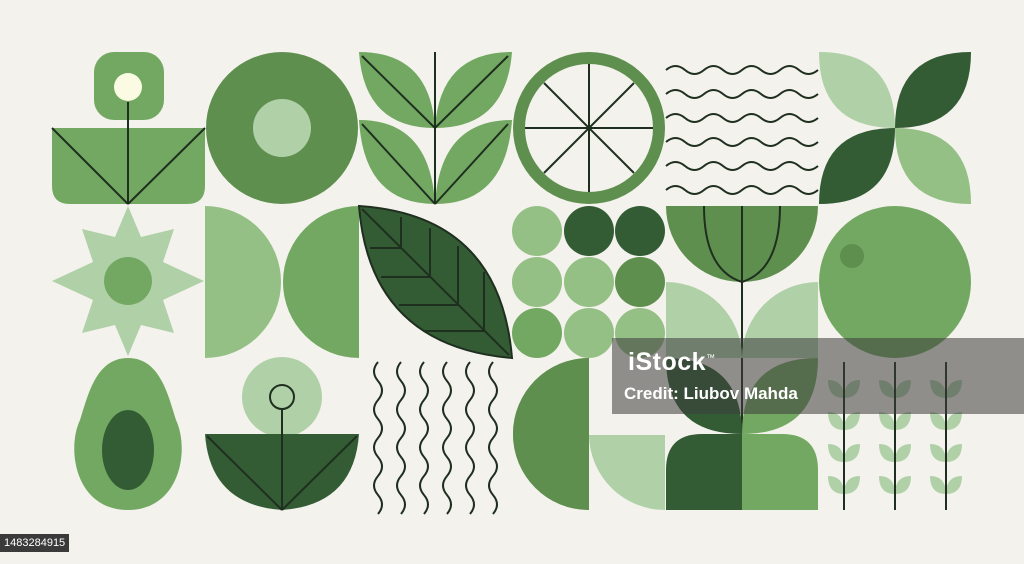 This screenshot has height=564, width=1024. Describe the element at coordinates (35, 543) in the screenshot. I see `stock-id-label: 1483284915` at that location.